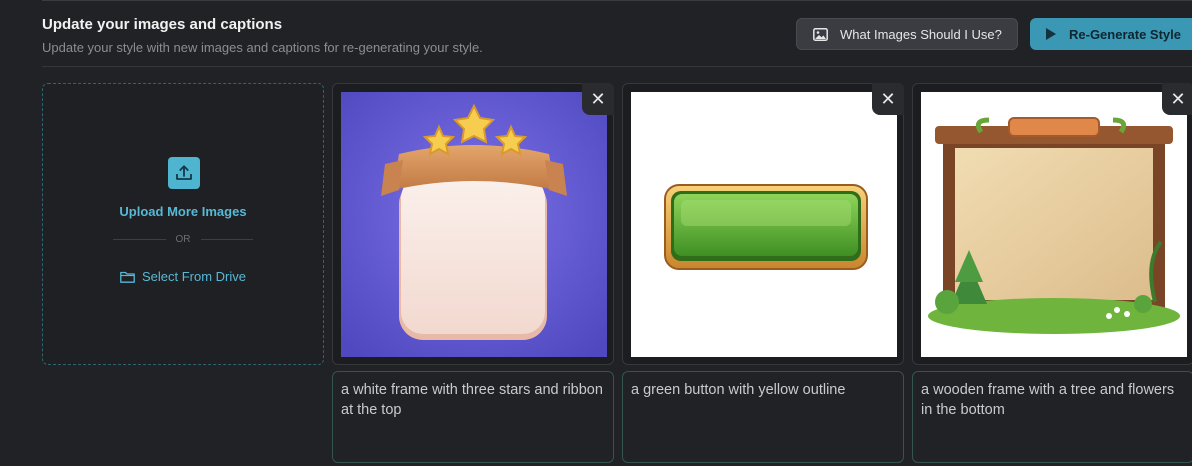  Describe the element at coordinates (763, 417) in the screenshot. I see `caption-field: a green button with yellow outline` at that location.